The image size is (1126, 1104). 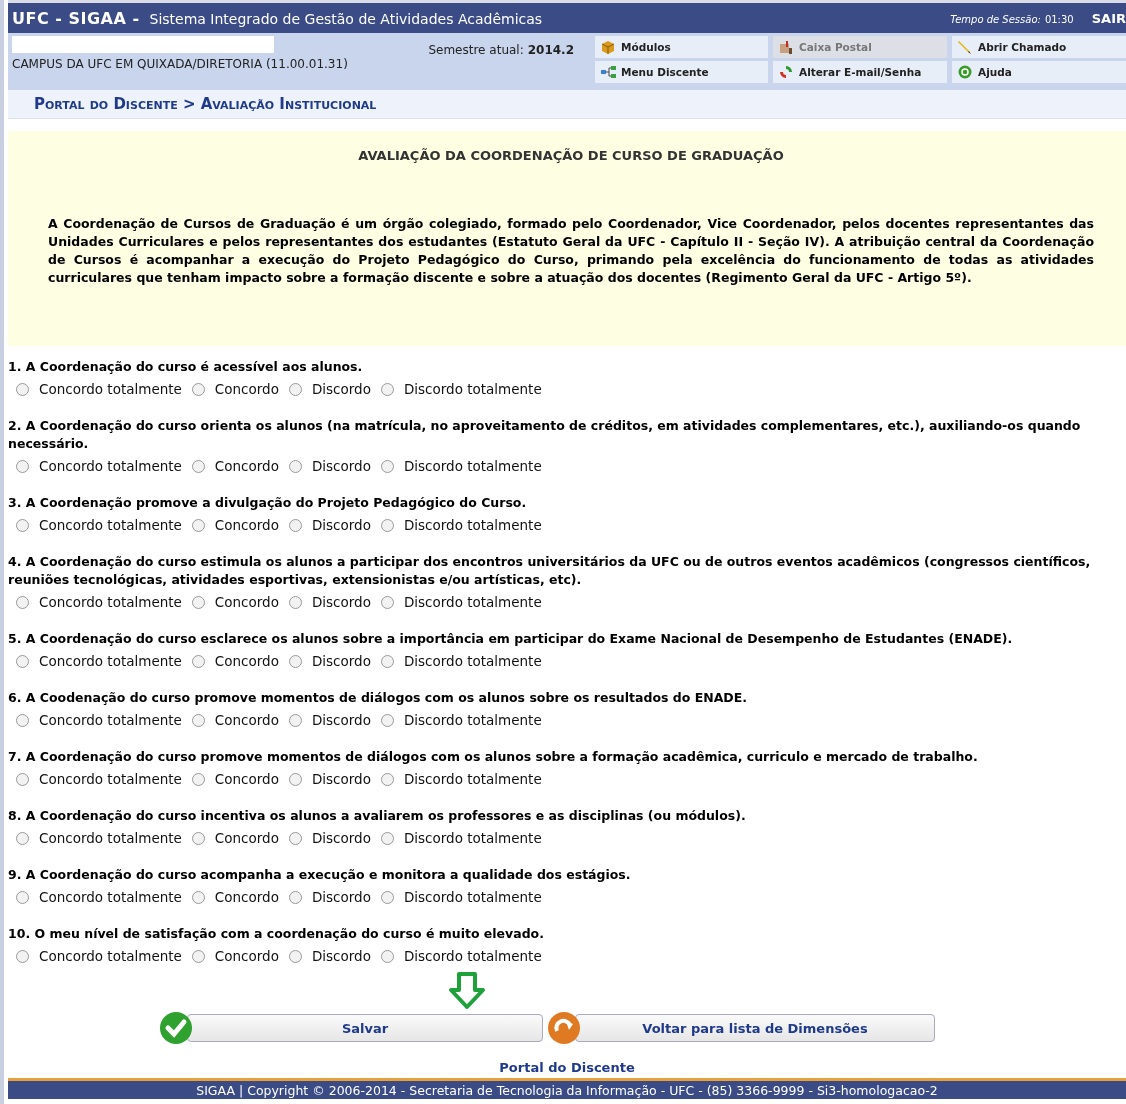 What do you see at coordinates (608, 72) in the screenshot?
I see `tree-icon` at bounding box center [608, 72].